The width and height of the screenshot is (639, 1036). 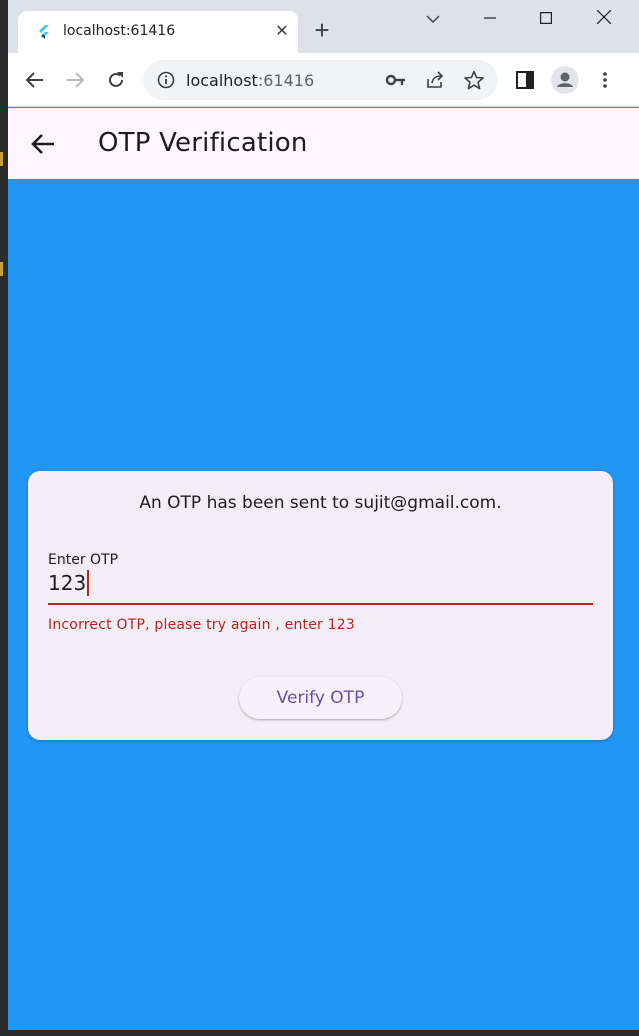 What do you see at coordinates (396, 80) in the screenshot?
I see `key-icon` at bounding box center [396, 80].